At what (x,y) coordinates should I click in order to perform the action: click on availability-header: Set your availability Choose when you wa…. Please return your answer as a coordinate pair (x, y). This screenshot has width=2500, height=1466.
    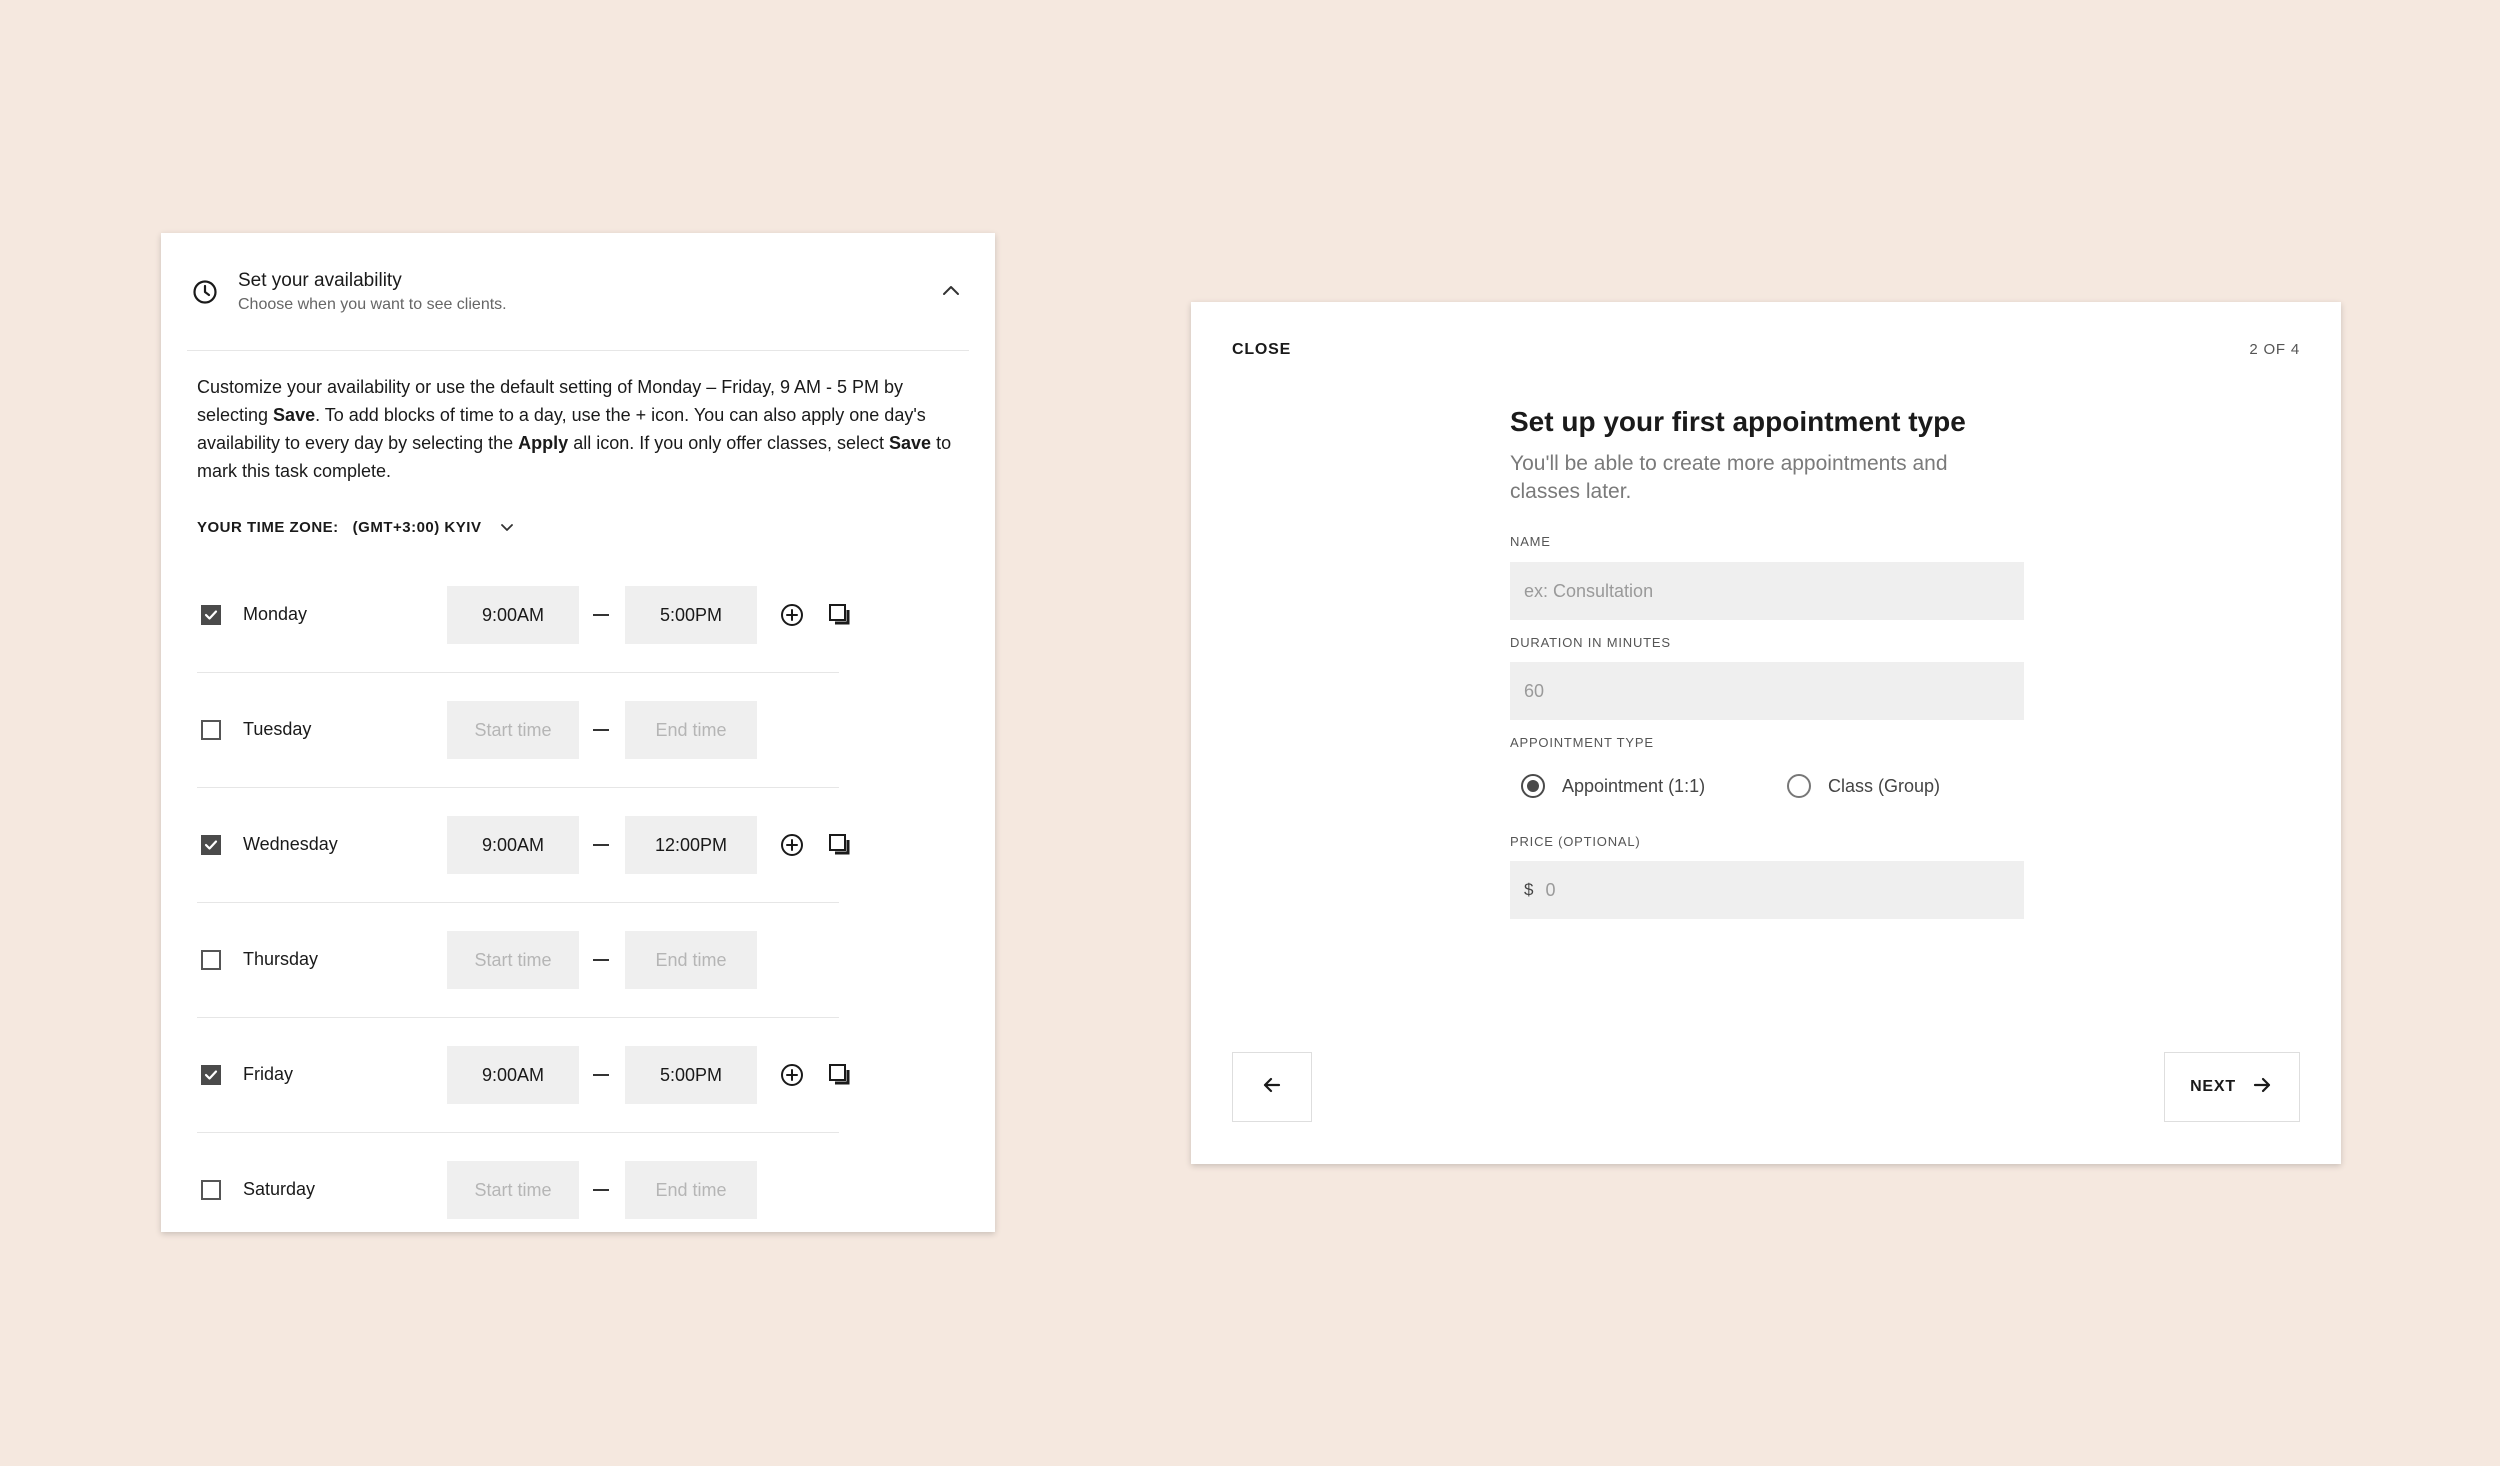
    Looking at the image, I should click on (578, 292).